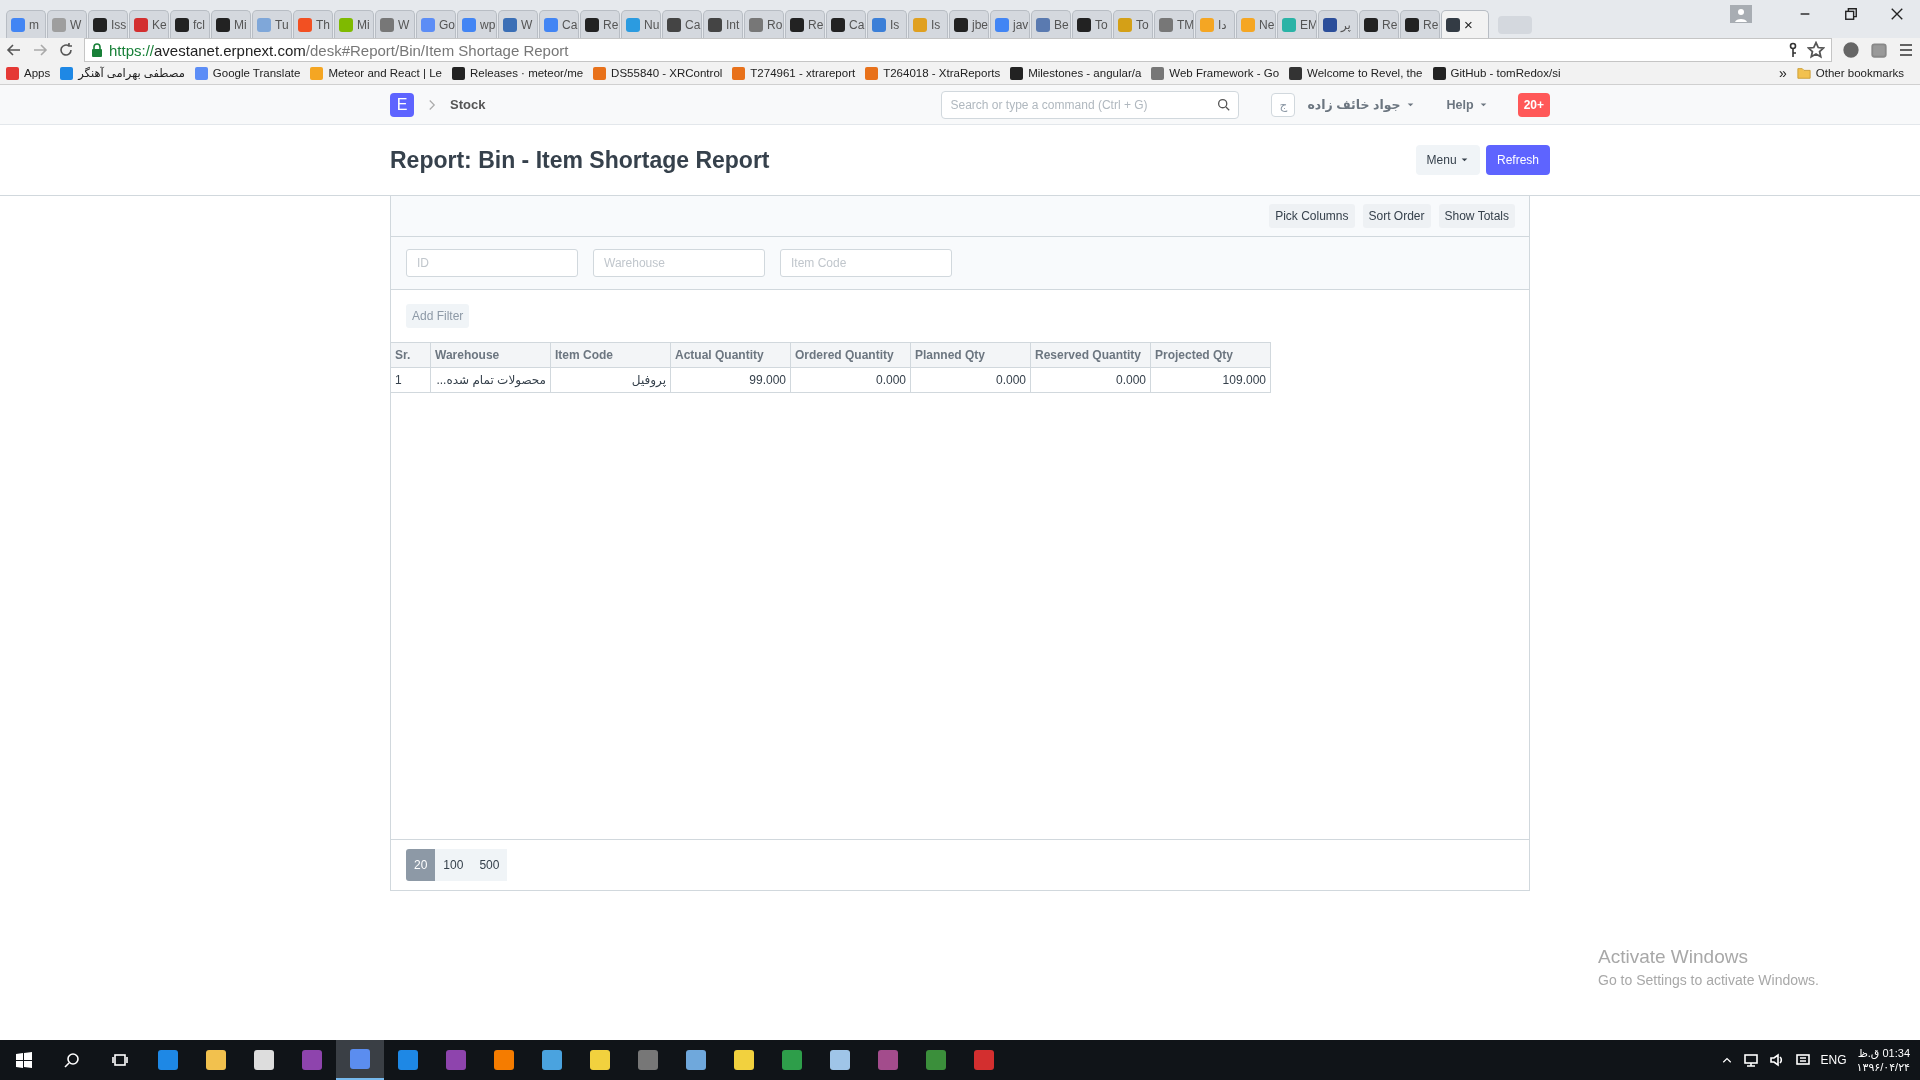 This screenshot has width=1920, height=1080. I want to click on bookmark-link: Google Translate, so click(247, 73).